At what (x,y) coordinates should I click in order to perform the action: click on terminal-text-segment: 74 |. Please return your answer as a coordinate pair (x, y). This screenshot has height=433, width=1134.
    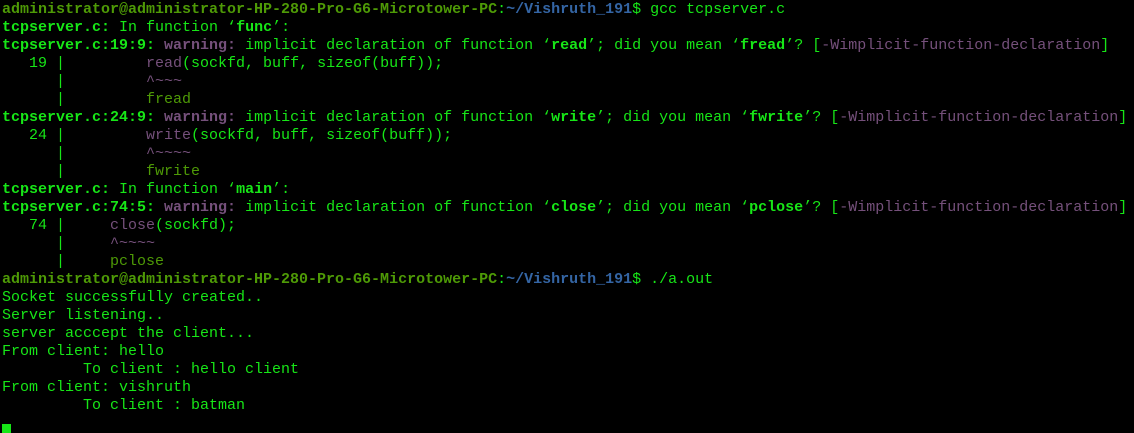
    Looking at the image, I should click on (56, 225).